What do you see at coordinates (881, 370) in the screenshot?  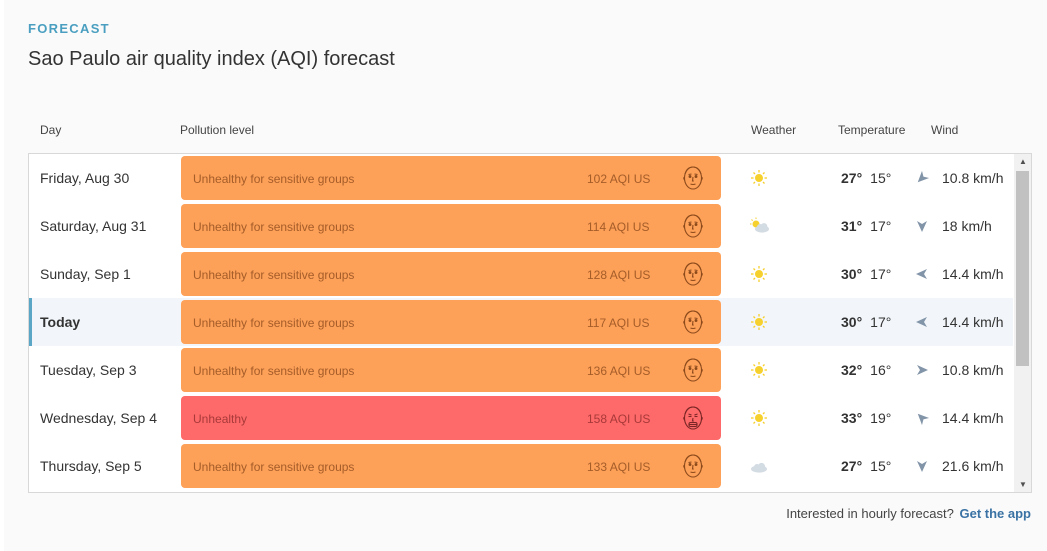 I see `temperature-low: 16°` at bounding box center [881, 370].